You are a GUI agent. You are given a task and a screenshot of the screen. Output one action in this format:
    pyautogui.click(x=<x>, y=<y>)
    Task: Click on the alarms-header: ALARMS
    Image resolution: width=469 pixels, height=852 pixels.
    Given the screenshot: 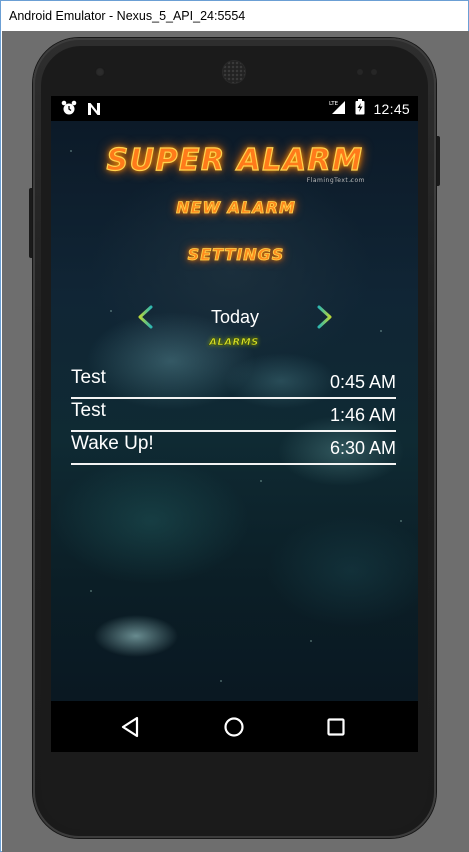 What is the action you would take?
    pyautogui.click(x=234, y=342)
    